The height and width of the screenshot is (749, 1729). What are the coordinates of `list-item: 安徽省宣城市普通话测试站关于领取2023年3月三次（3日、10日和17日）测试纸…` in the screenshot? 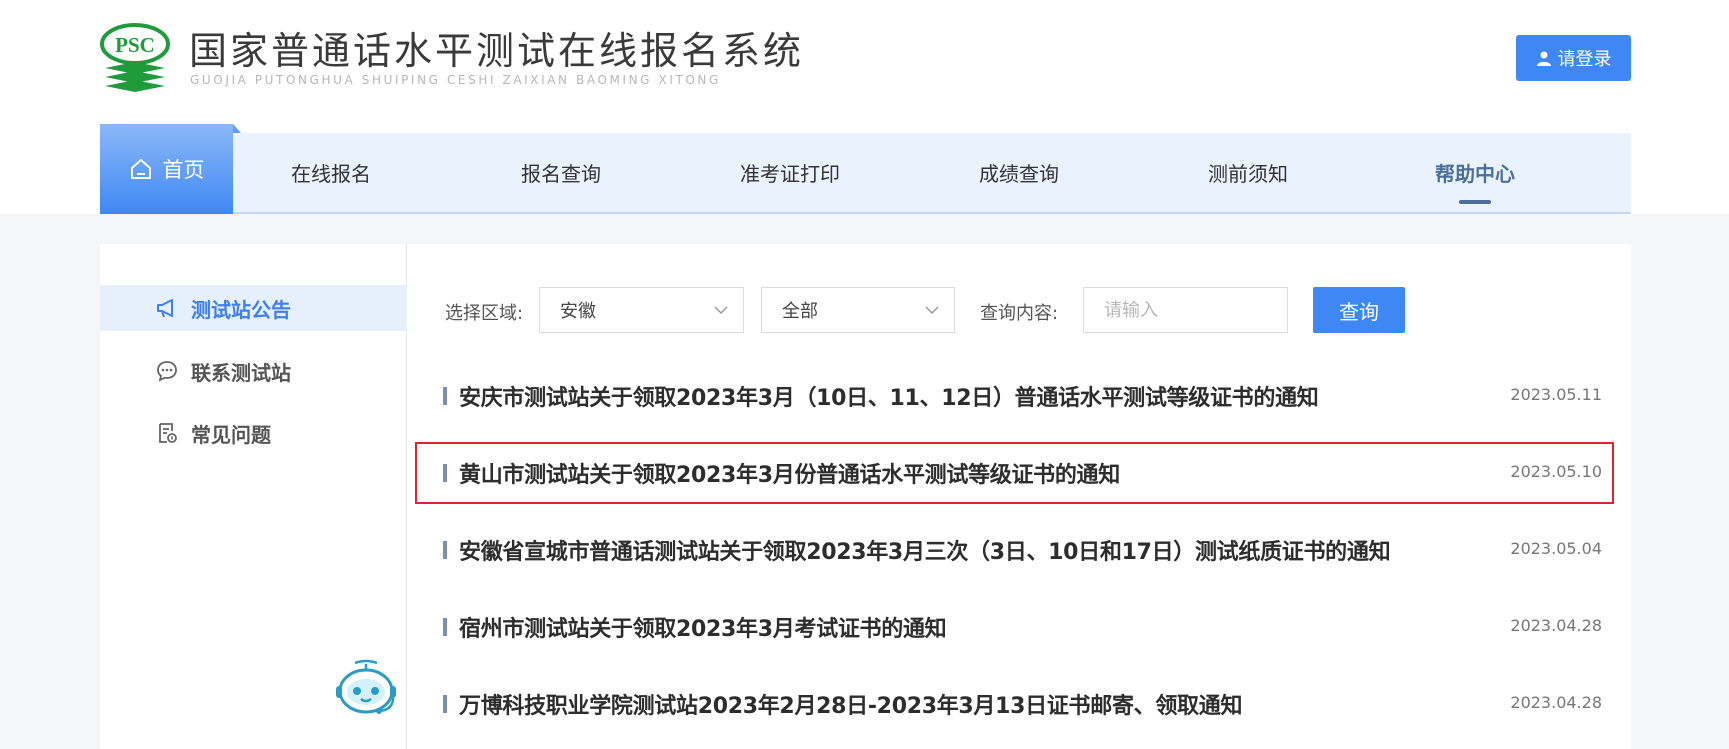 It's located at (1014, 550).